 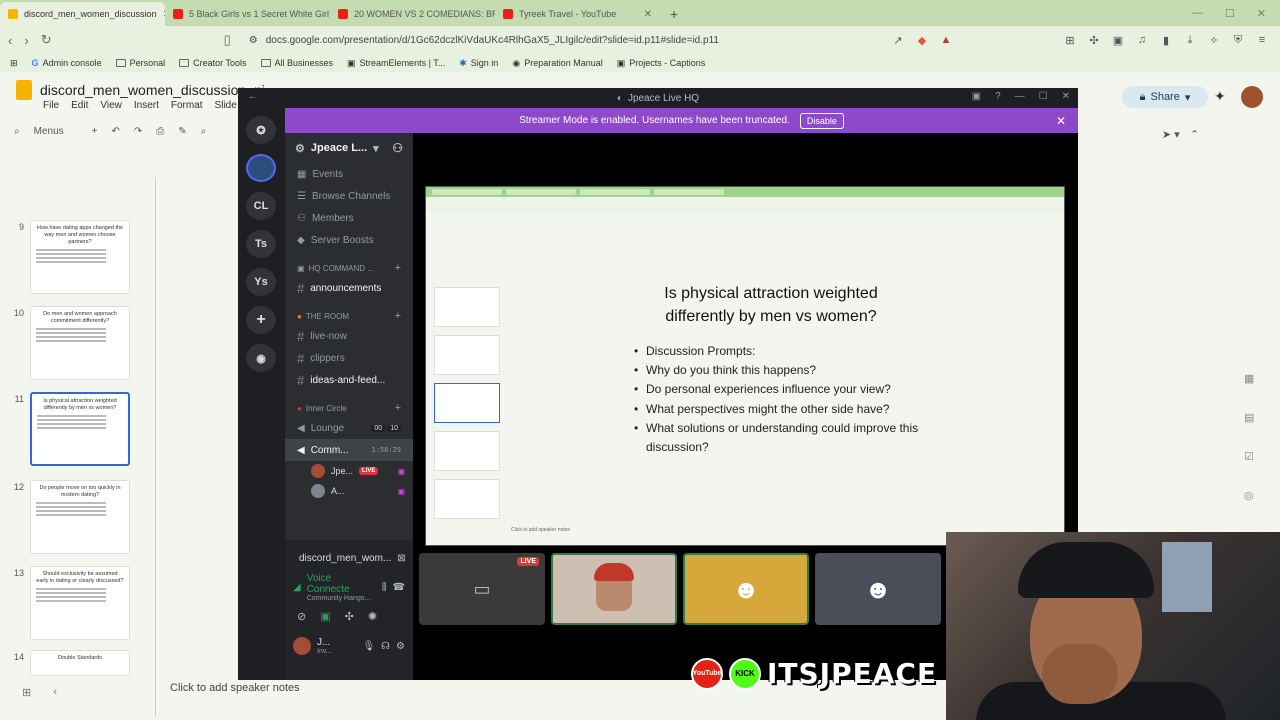 What do you see at coordinates (614, 589) in the screenshot?
I see `participant-tile-camera` at bounding box center [614, 589].